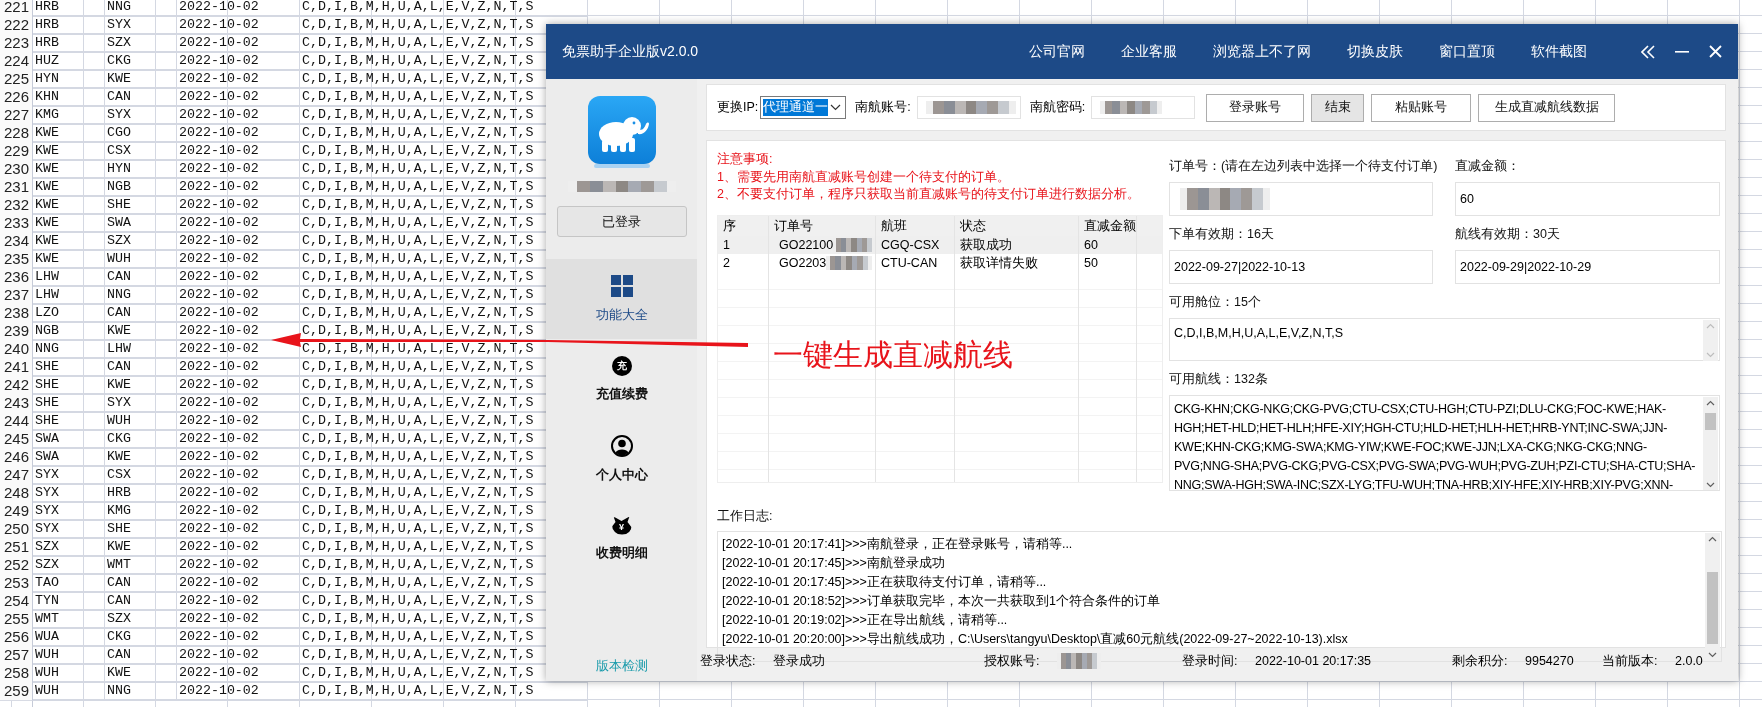  I want to click on amount-field: 60, so click(1587, 199).